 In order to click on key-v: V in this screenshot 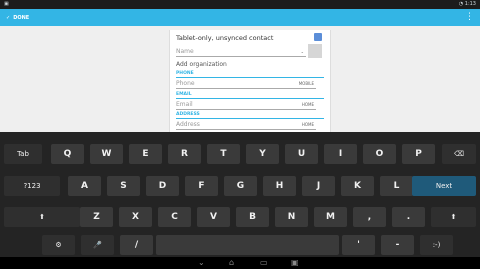, I will do `click(213, 217)`.